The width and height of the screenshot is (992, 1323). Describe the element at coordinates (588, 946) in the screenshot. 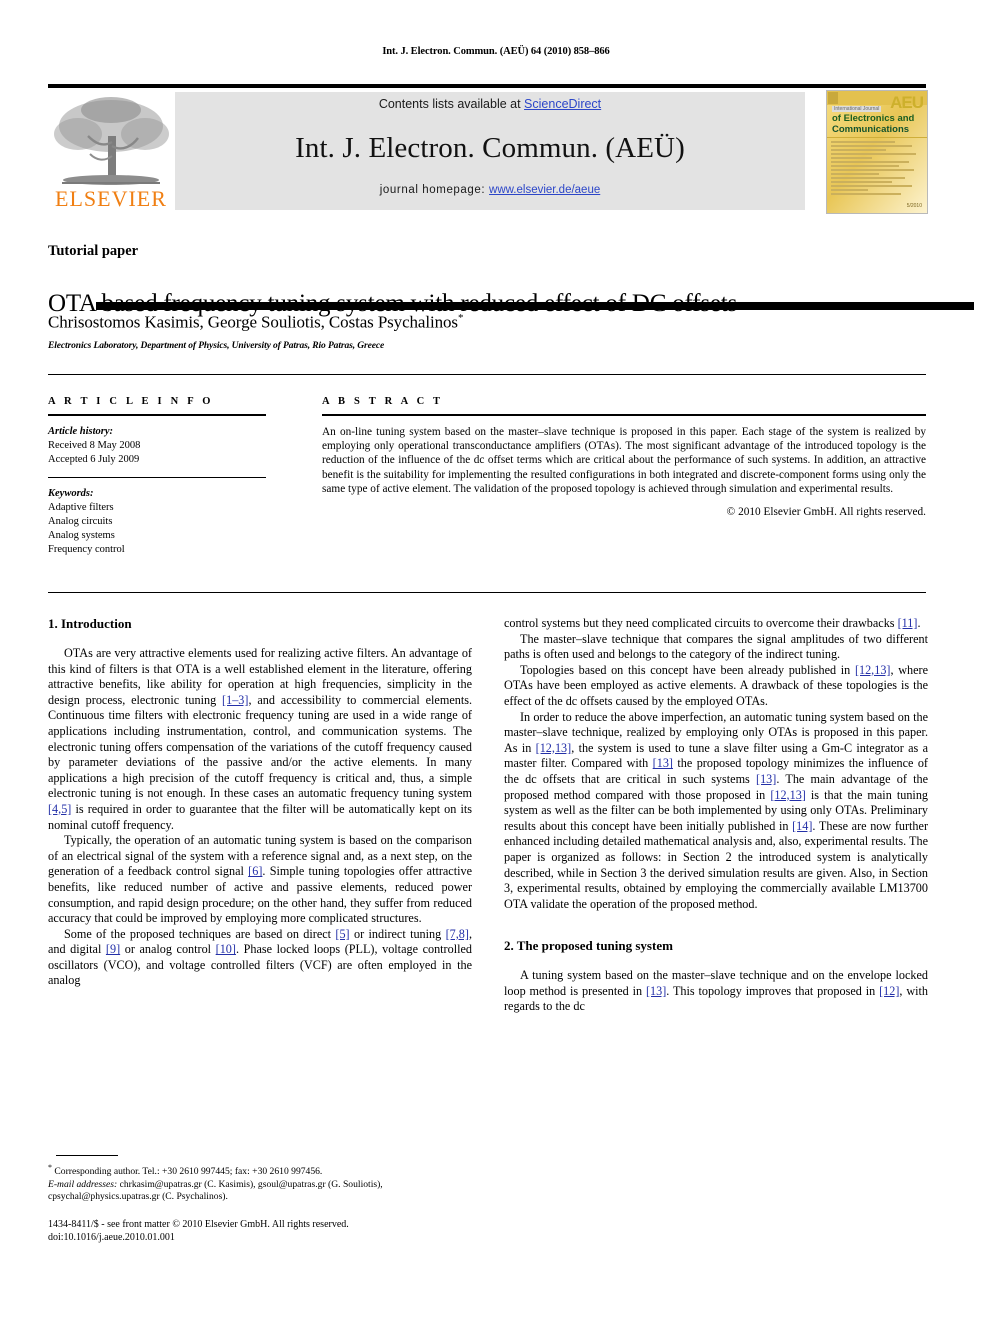

I see `section-heading-proposed-tuning-system: 2. The proposed tuning system` at that location.